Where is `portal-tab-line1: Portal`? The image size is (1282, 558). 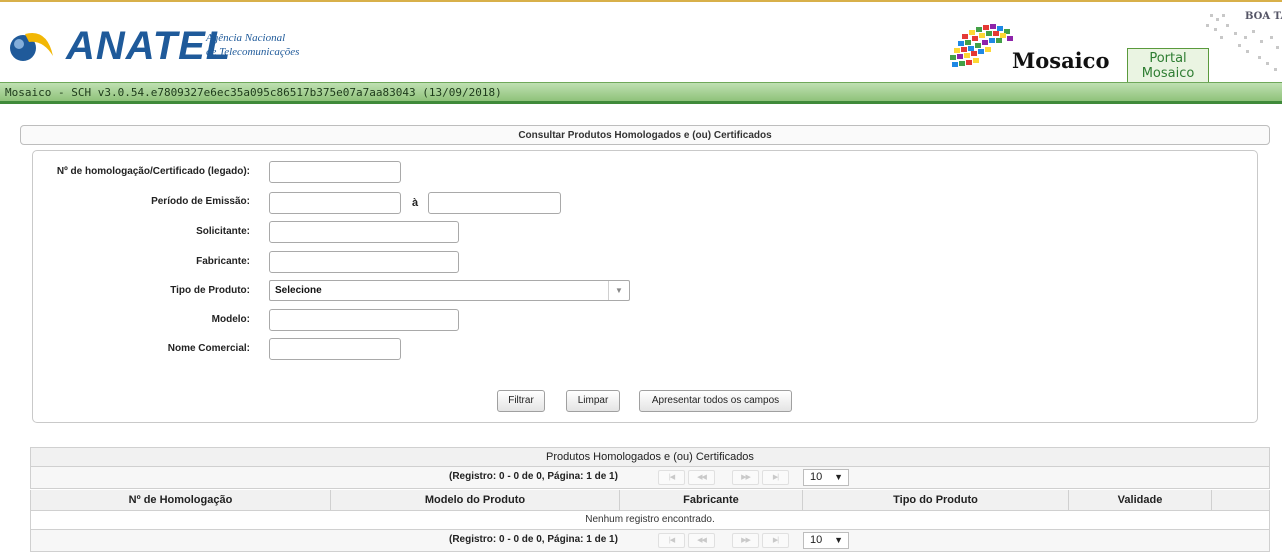
portal-tab-line1: Portal is located at coordinates (1168, 58).